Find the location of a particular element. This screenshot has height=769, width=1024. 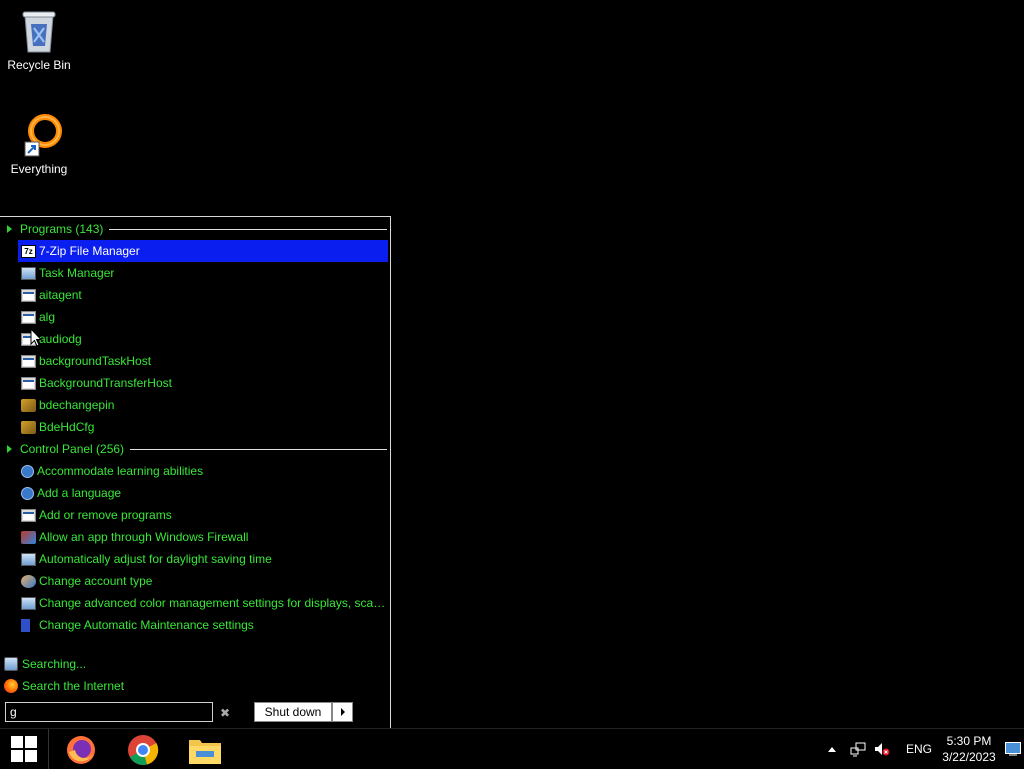

program-item-backgroundtaskhost: backgroundTaskHost is located at coordinates (203, 361).